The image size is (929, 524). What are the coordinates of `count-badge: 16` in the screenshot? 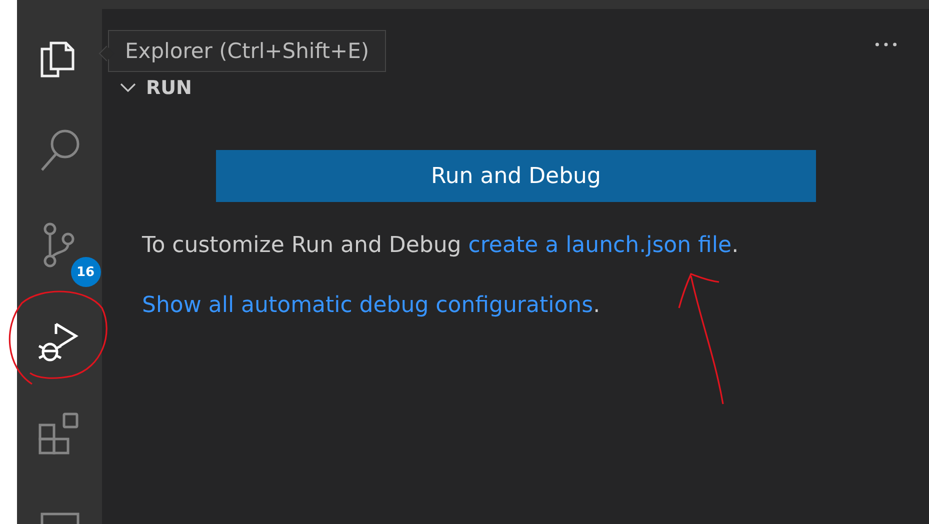 It's located at (85, 272).